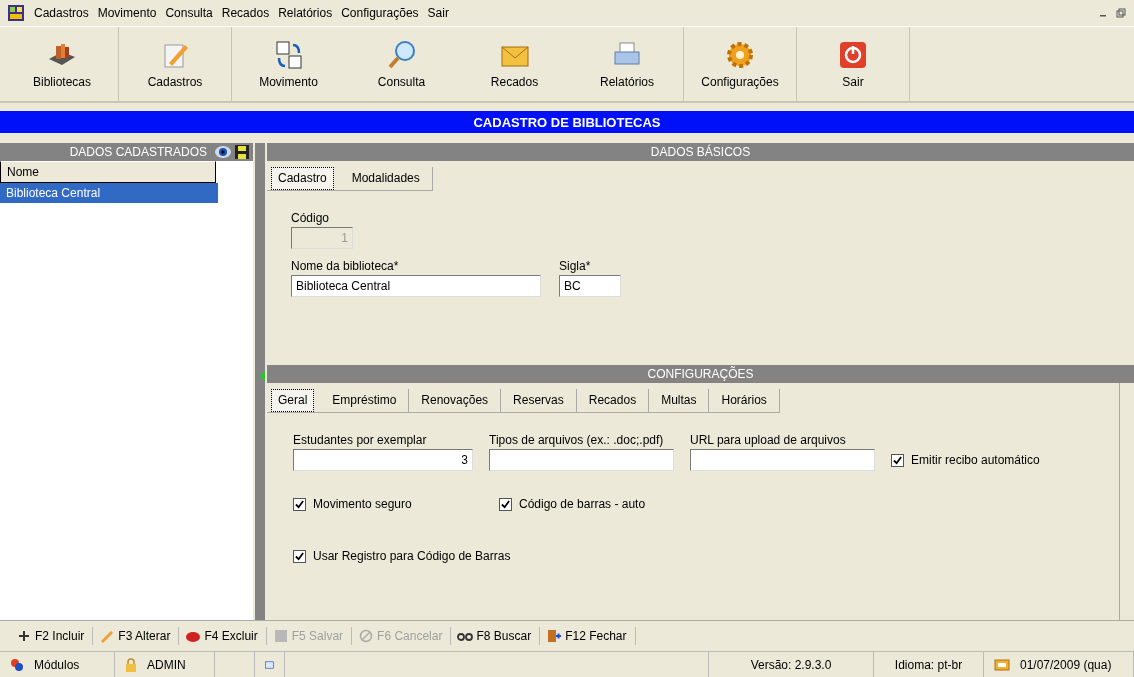  Describe the element at coordinates (305, 13) in the screenshot. I see `menu-item: Relatórios` at that location.